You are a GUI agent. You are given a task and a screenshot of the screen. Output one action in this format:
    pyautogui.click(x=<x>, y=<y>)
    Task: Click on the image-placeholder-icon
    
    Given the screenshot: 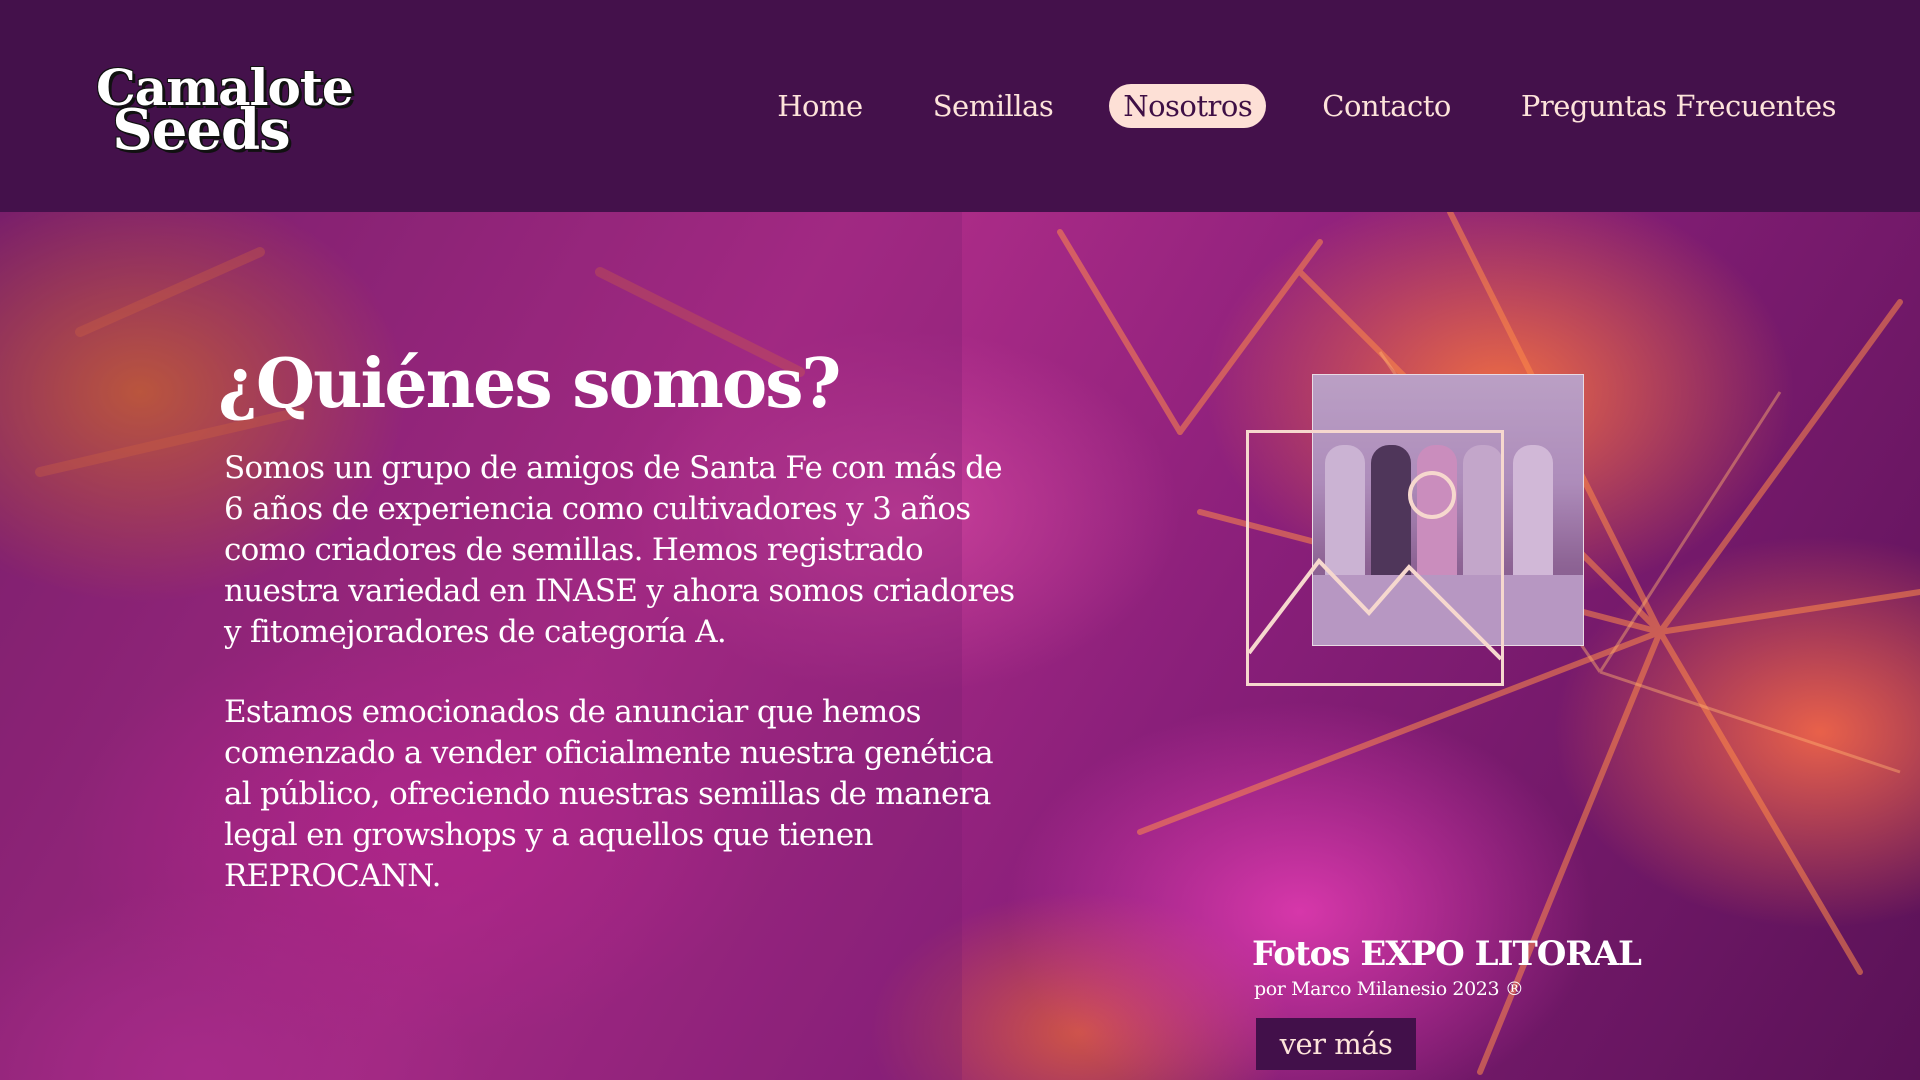 What is the action you would take?
    pyautogui.click(x=1375, y=558)
    